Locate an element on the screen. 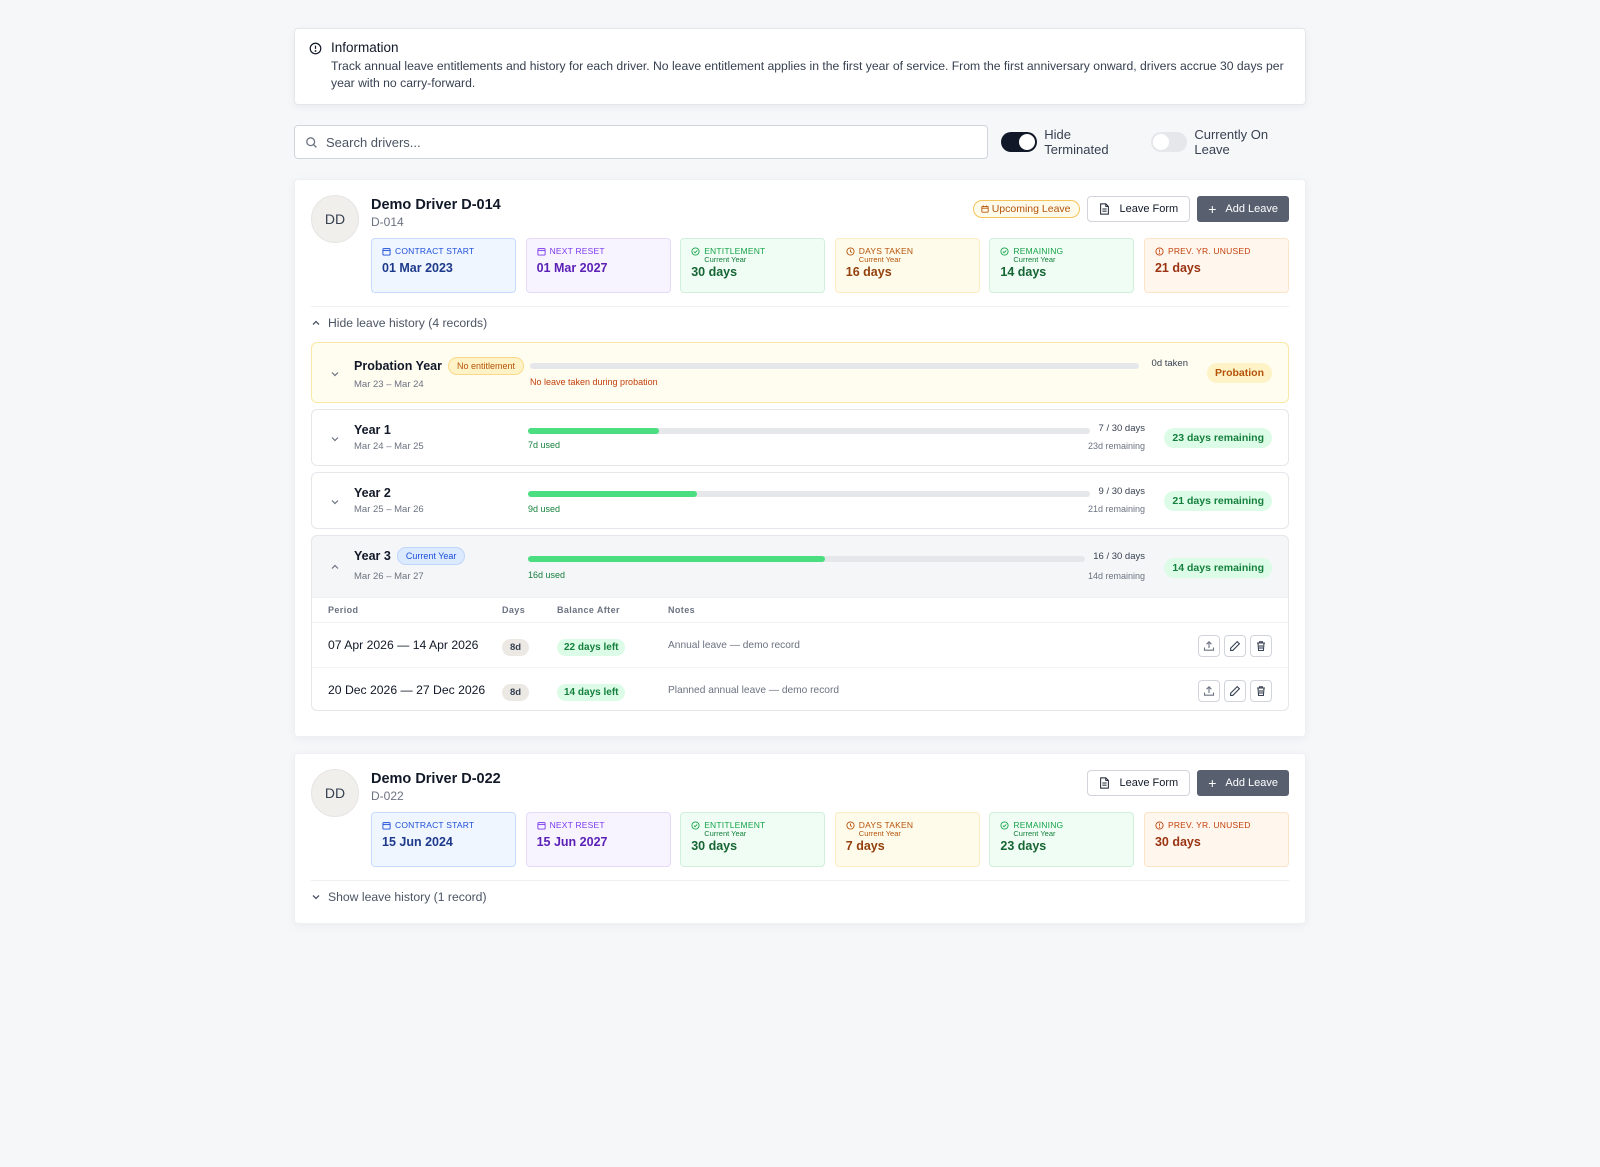 The width and height of the screenshot is (1600, 1167). stat-next-reset: Next Reset 01 Mar 2027 is located at coordinates (598, 265).